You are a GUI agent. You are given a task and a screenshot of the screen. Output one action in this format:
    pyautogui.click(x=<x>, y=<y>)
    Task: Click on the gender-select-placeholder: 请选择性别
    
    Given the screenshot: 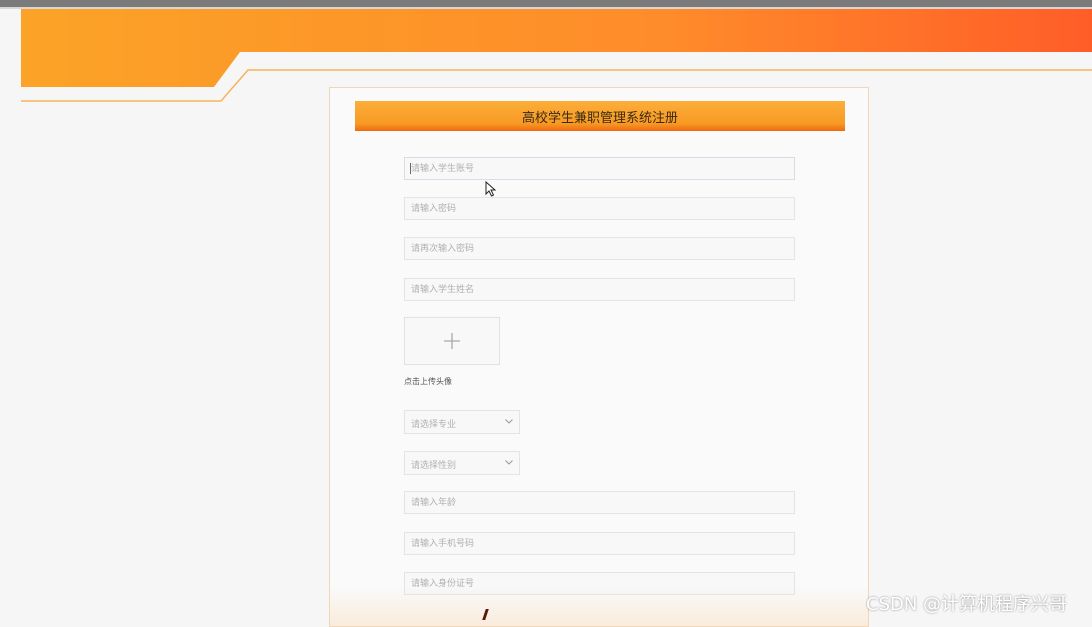 What is the action you would take?
    pyautogui.click(x=434, y=466)
    